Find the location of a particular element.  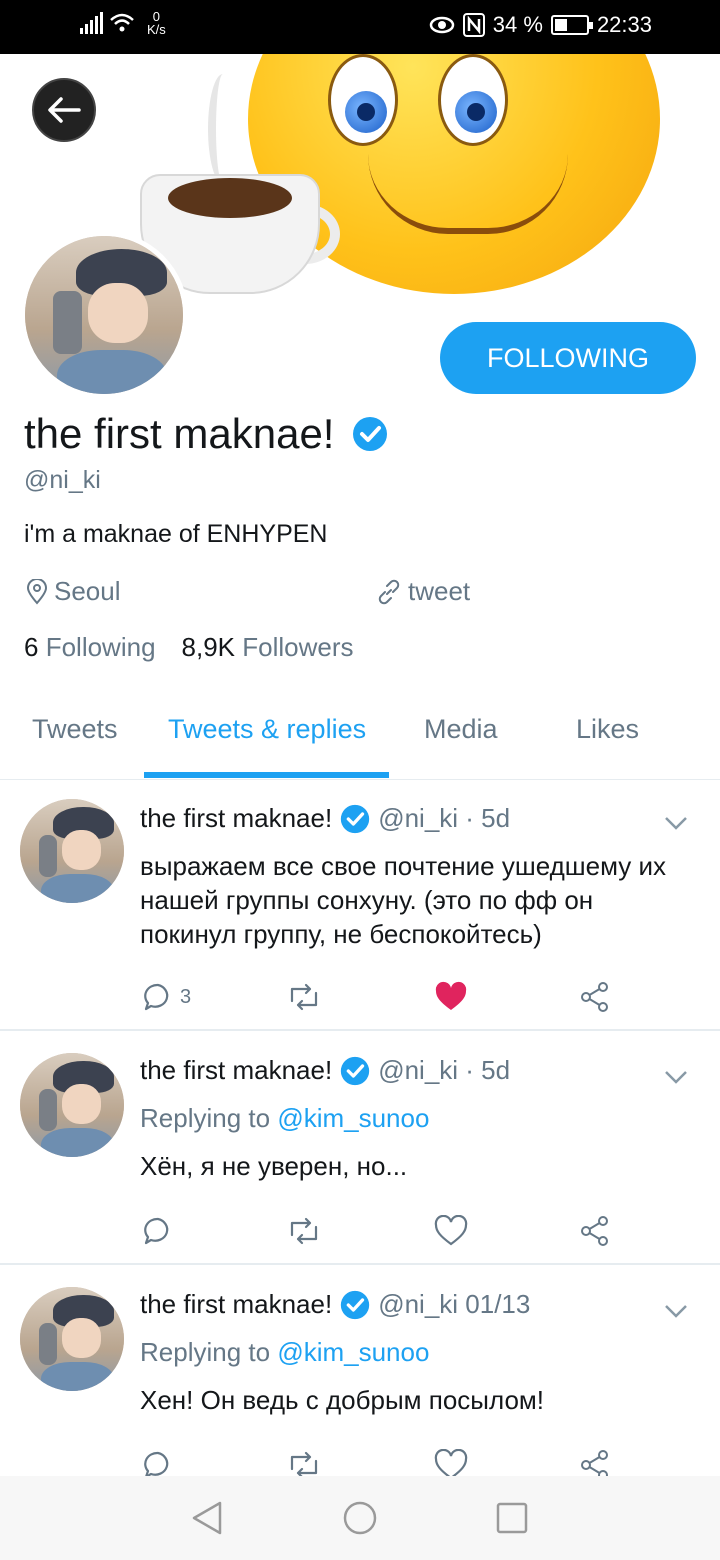

location-text: Seoul is located at coordinates (87, 591).